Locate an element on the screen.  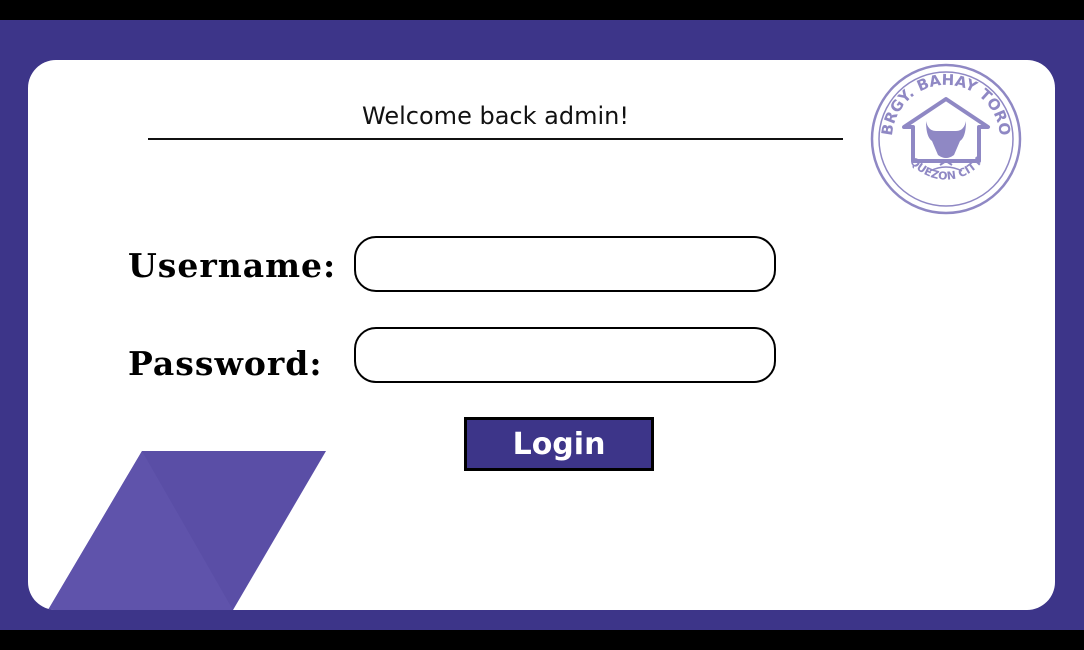
barangay-seal: BRGY. BAHAY TORO QUEZON CITY is located at coordinates (946, 139).